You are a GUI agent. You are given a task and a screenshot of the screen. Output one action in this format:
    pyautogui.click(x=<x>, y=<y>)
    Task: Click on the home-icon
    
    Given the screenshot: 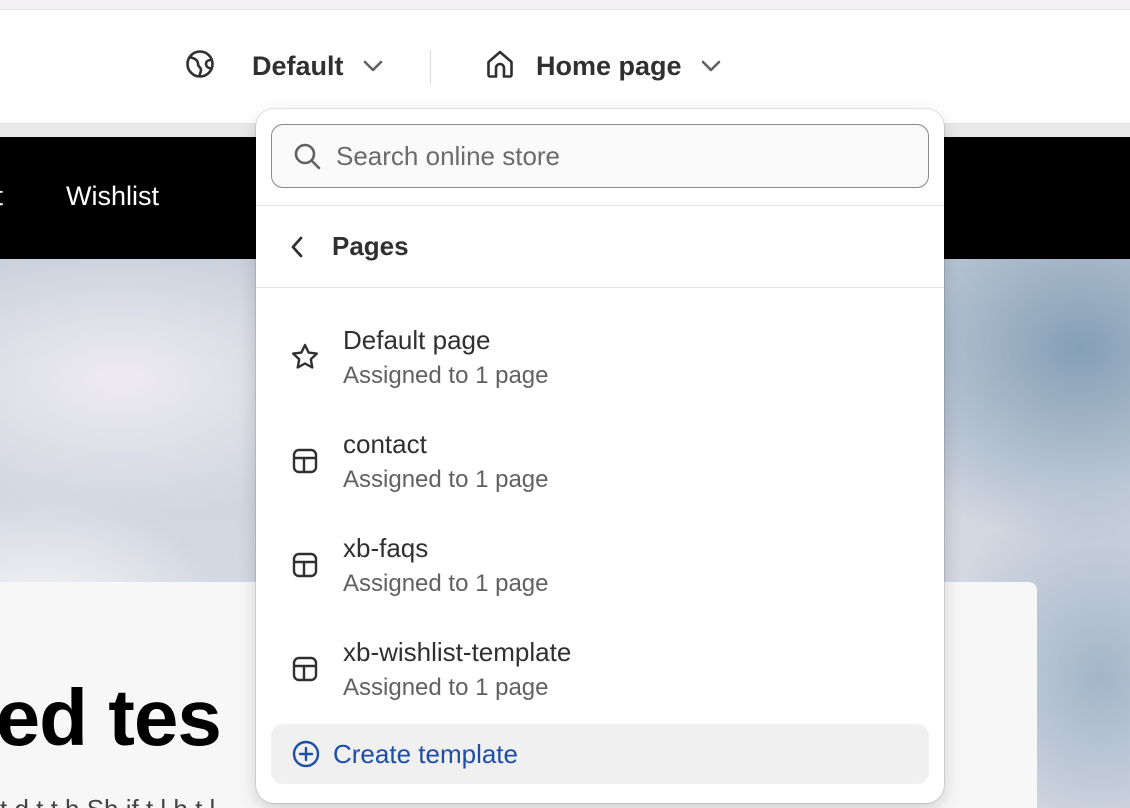 What is the action you would take?
    pyautogui.click(x=500, y=66)
    